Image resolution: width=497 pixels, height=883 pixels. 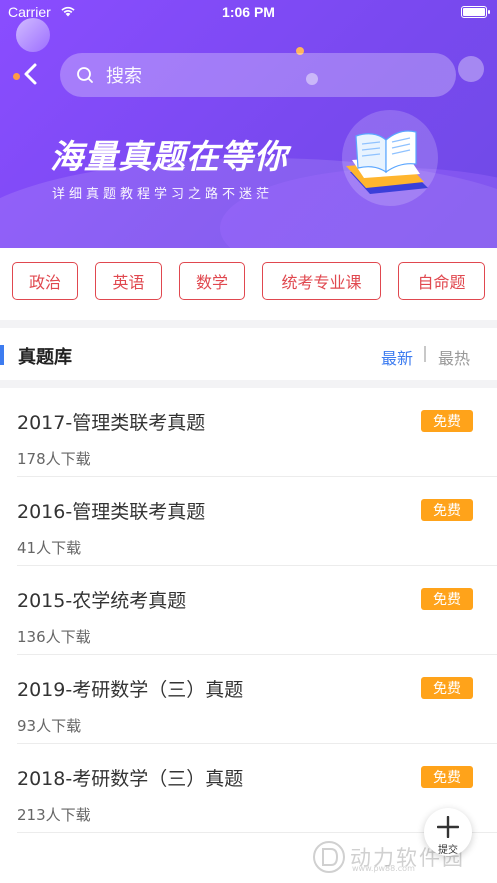 I want to click on category-english: 英语, so click(x=128, y=281).